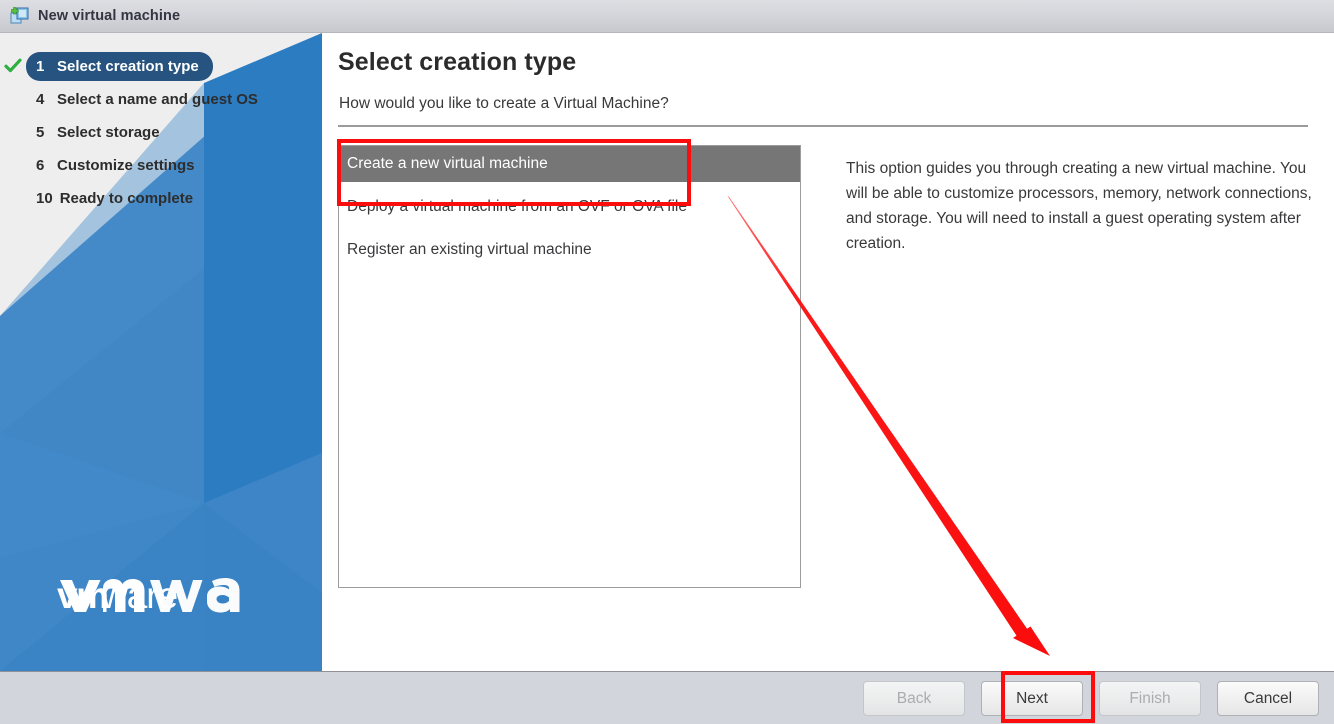 The width and height of the screenshot is (1334, 724). Describe the element at coordinates (457, 62) in the screenshot. I see `page-title: Select creation type` at that location.